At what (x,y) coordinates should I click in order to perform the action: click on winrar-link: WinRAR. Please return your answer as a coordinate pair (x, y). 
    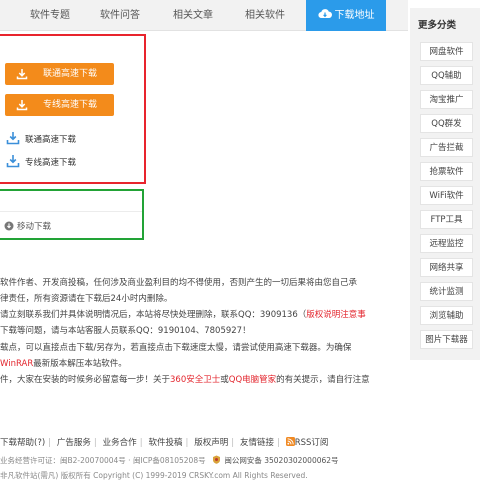
    Looking at the image, I should click on (16, 364).